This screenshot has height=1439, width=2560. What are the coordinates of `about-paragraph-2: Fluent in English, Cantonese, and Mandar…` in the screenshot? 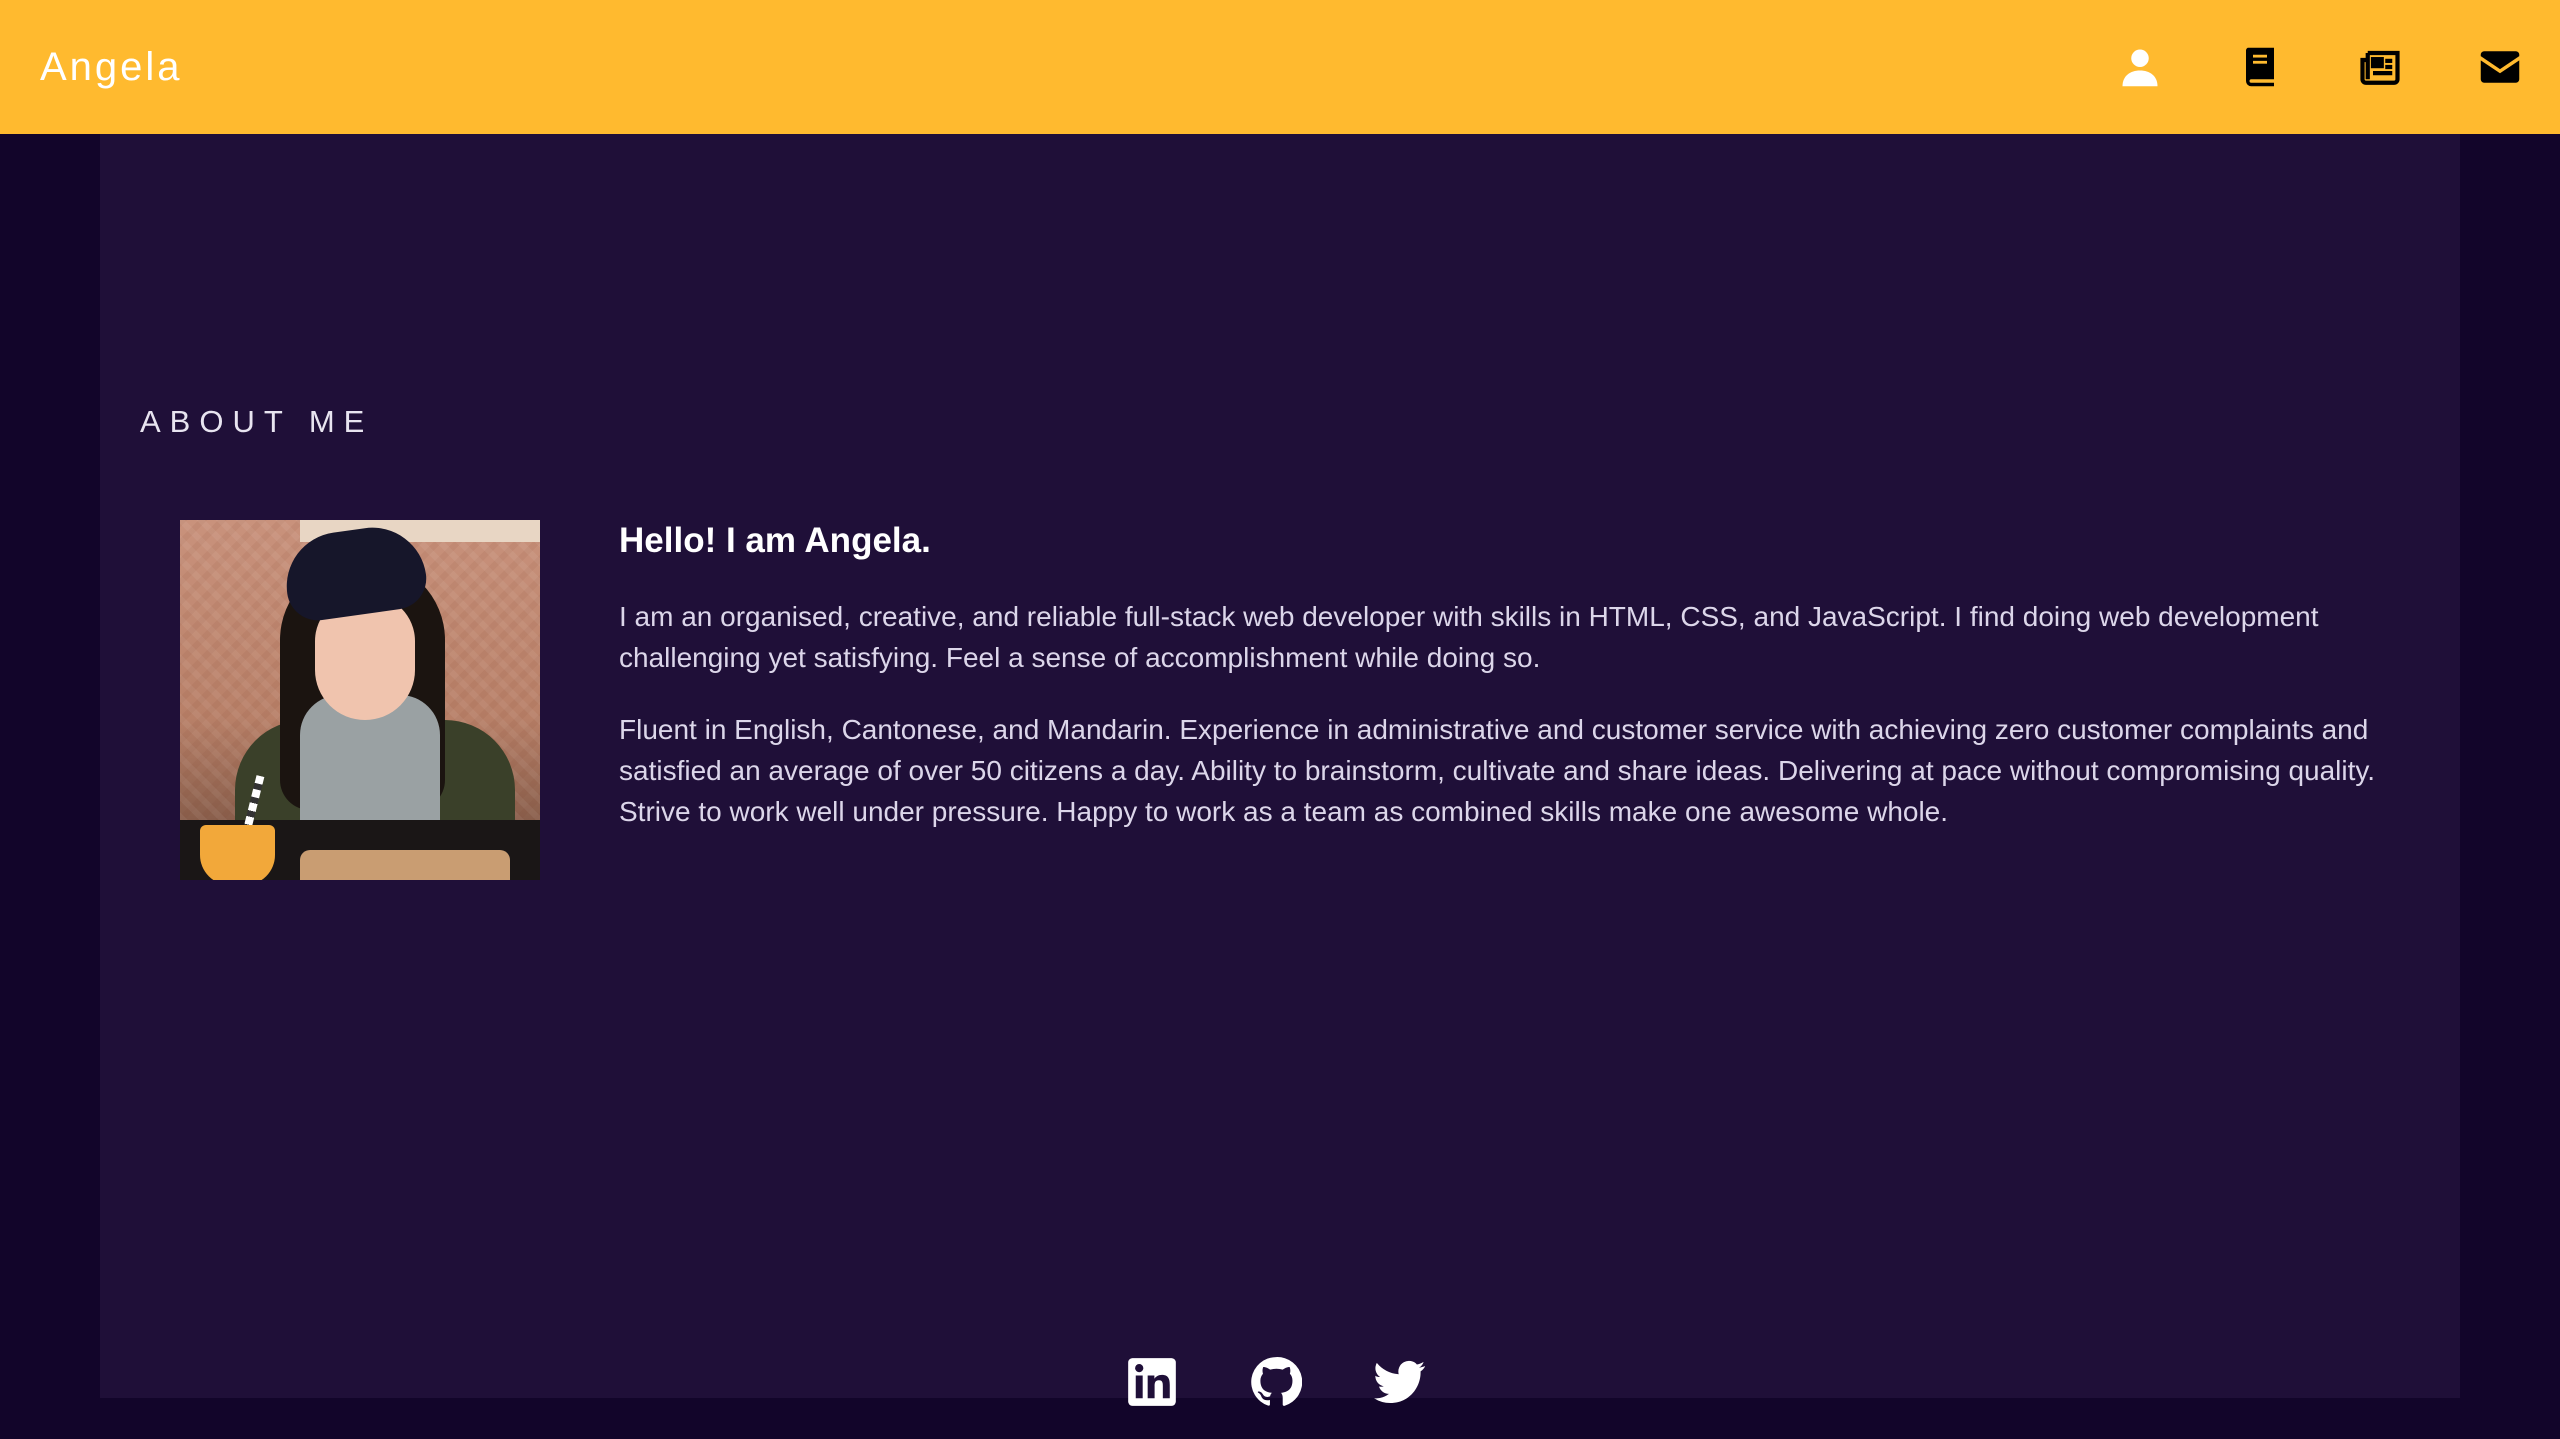 It's located at (1497, 770).